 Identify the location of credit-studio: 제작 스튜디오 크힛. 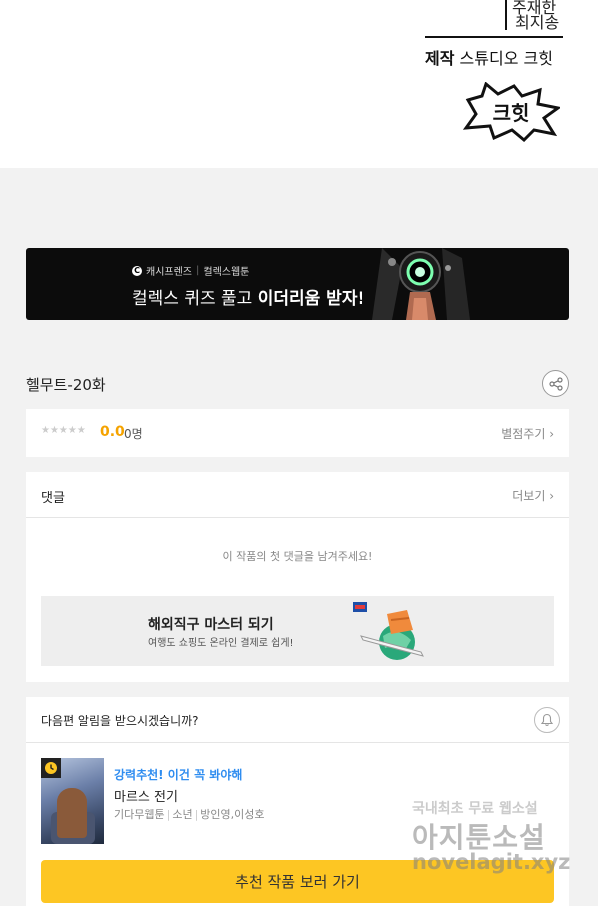
(489, 57).